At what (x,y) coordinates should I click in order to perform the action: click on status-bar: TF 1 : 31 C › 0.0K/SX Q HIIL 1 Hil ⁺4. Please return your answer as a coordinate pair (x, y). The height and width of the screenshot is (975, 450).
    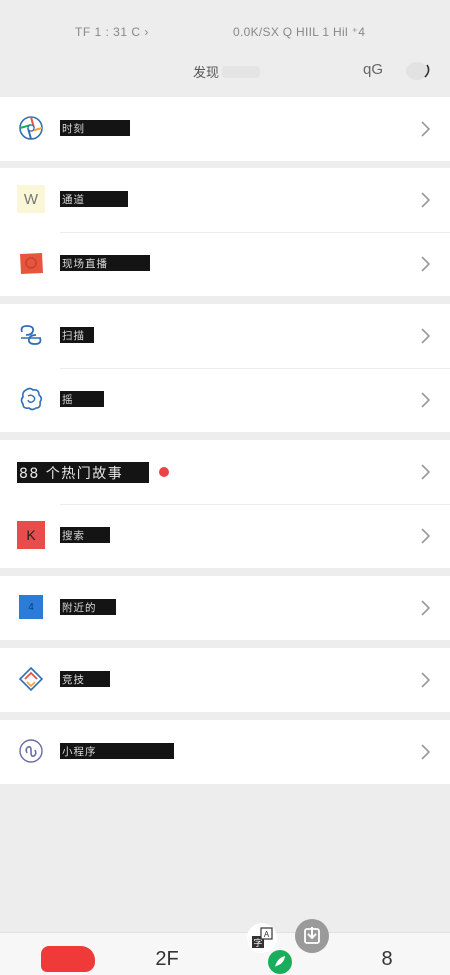
    Looking at the image, I should click on (225, 26).